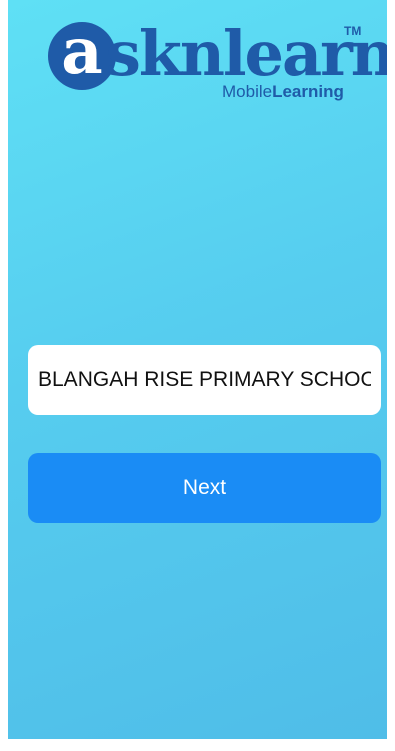 This screenshot has width=395, height=751. Describe the element at coordinates (308, 91) in the screenshot. I see `logo-tagline-bold: Learning` at that location.